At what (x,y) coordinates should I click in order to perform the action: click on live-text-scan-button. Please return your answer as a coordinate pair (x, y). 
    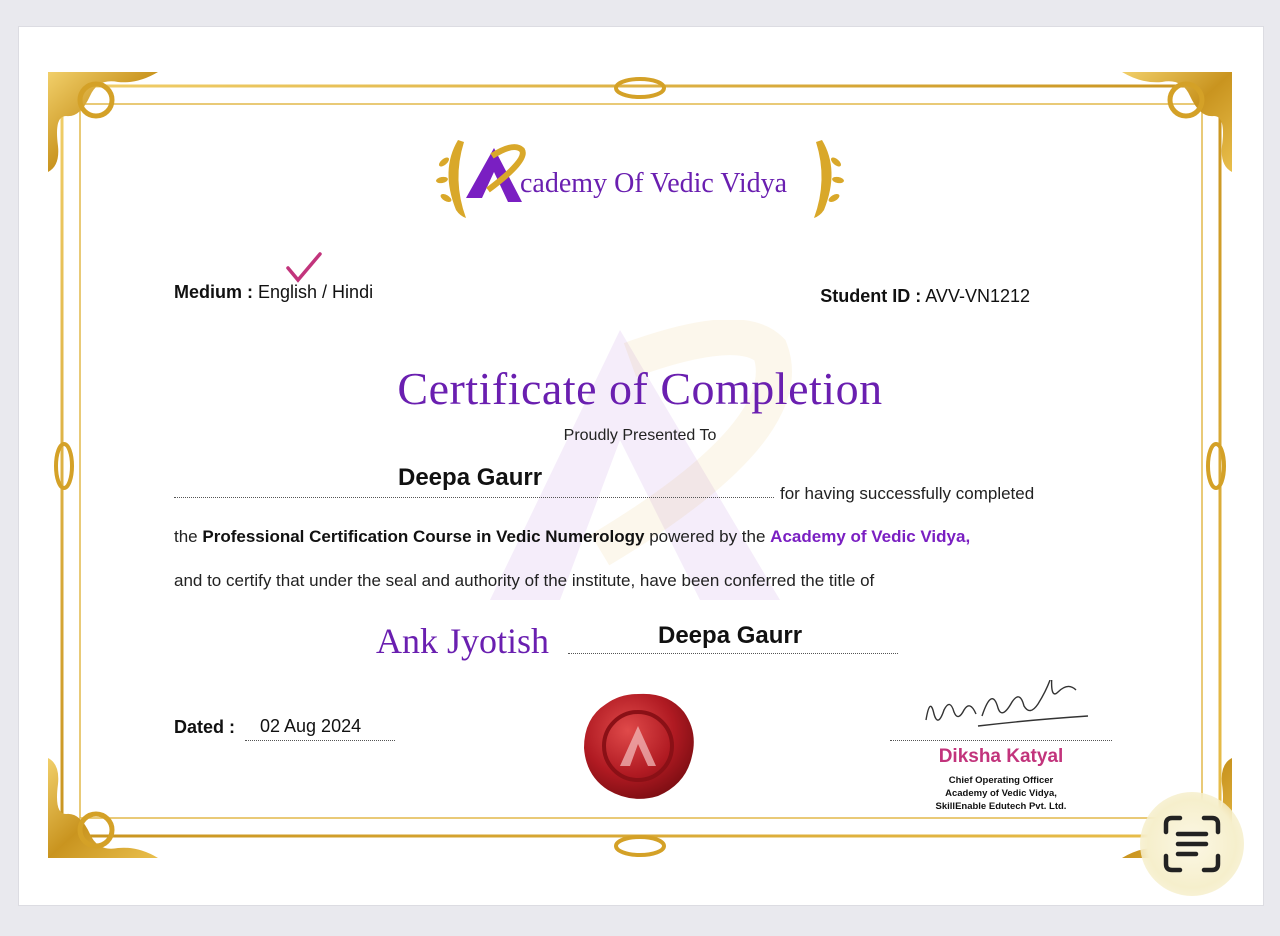
    Looking at the image, I should click on (1192, 844).